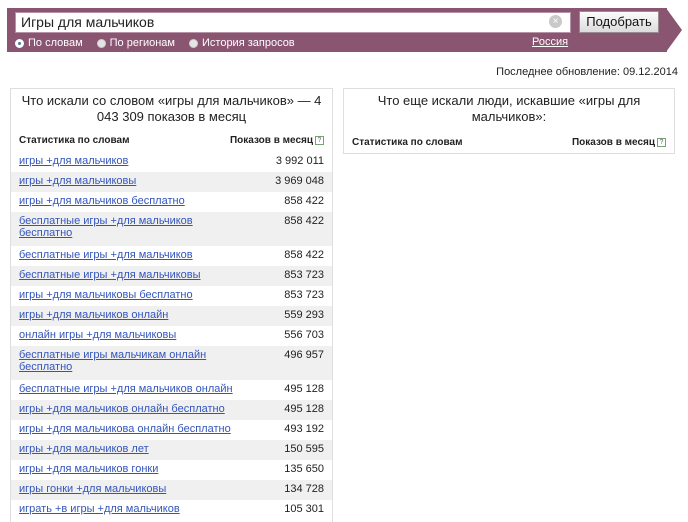 This screenshot has height=522, width=688. I want to click on radio-by-regions: По регионам, so click(135, 43).